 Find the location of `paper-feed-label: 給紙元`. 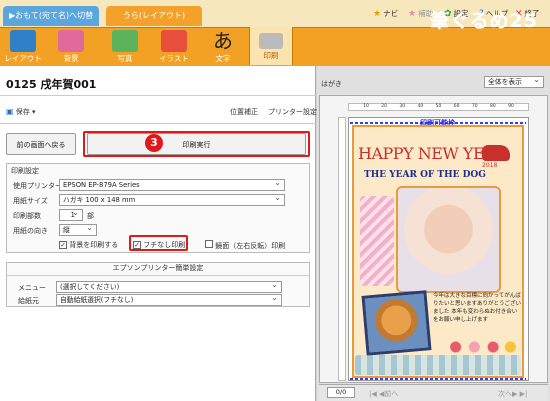

paper-feed-label: 給紙元 is located at coordinates (28, 301).